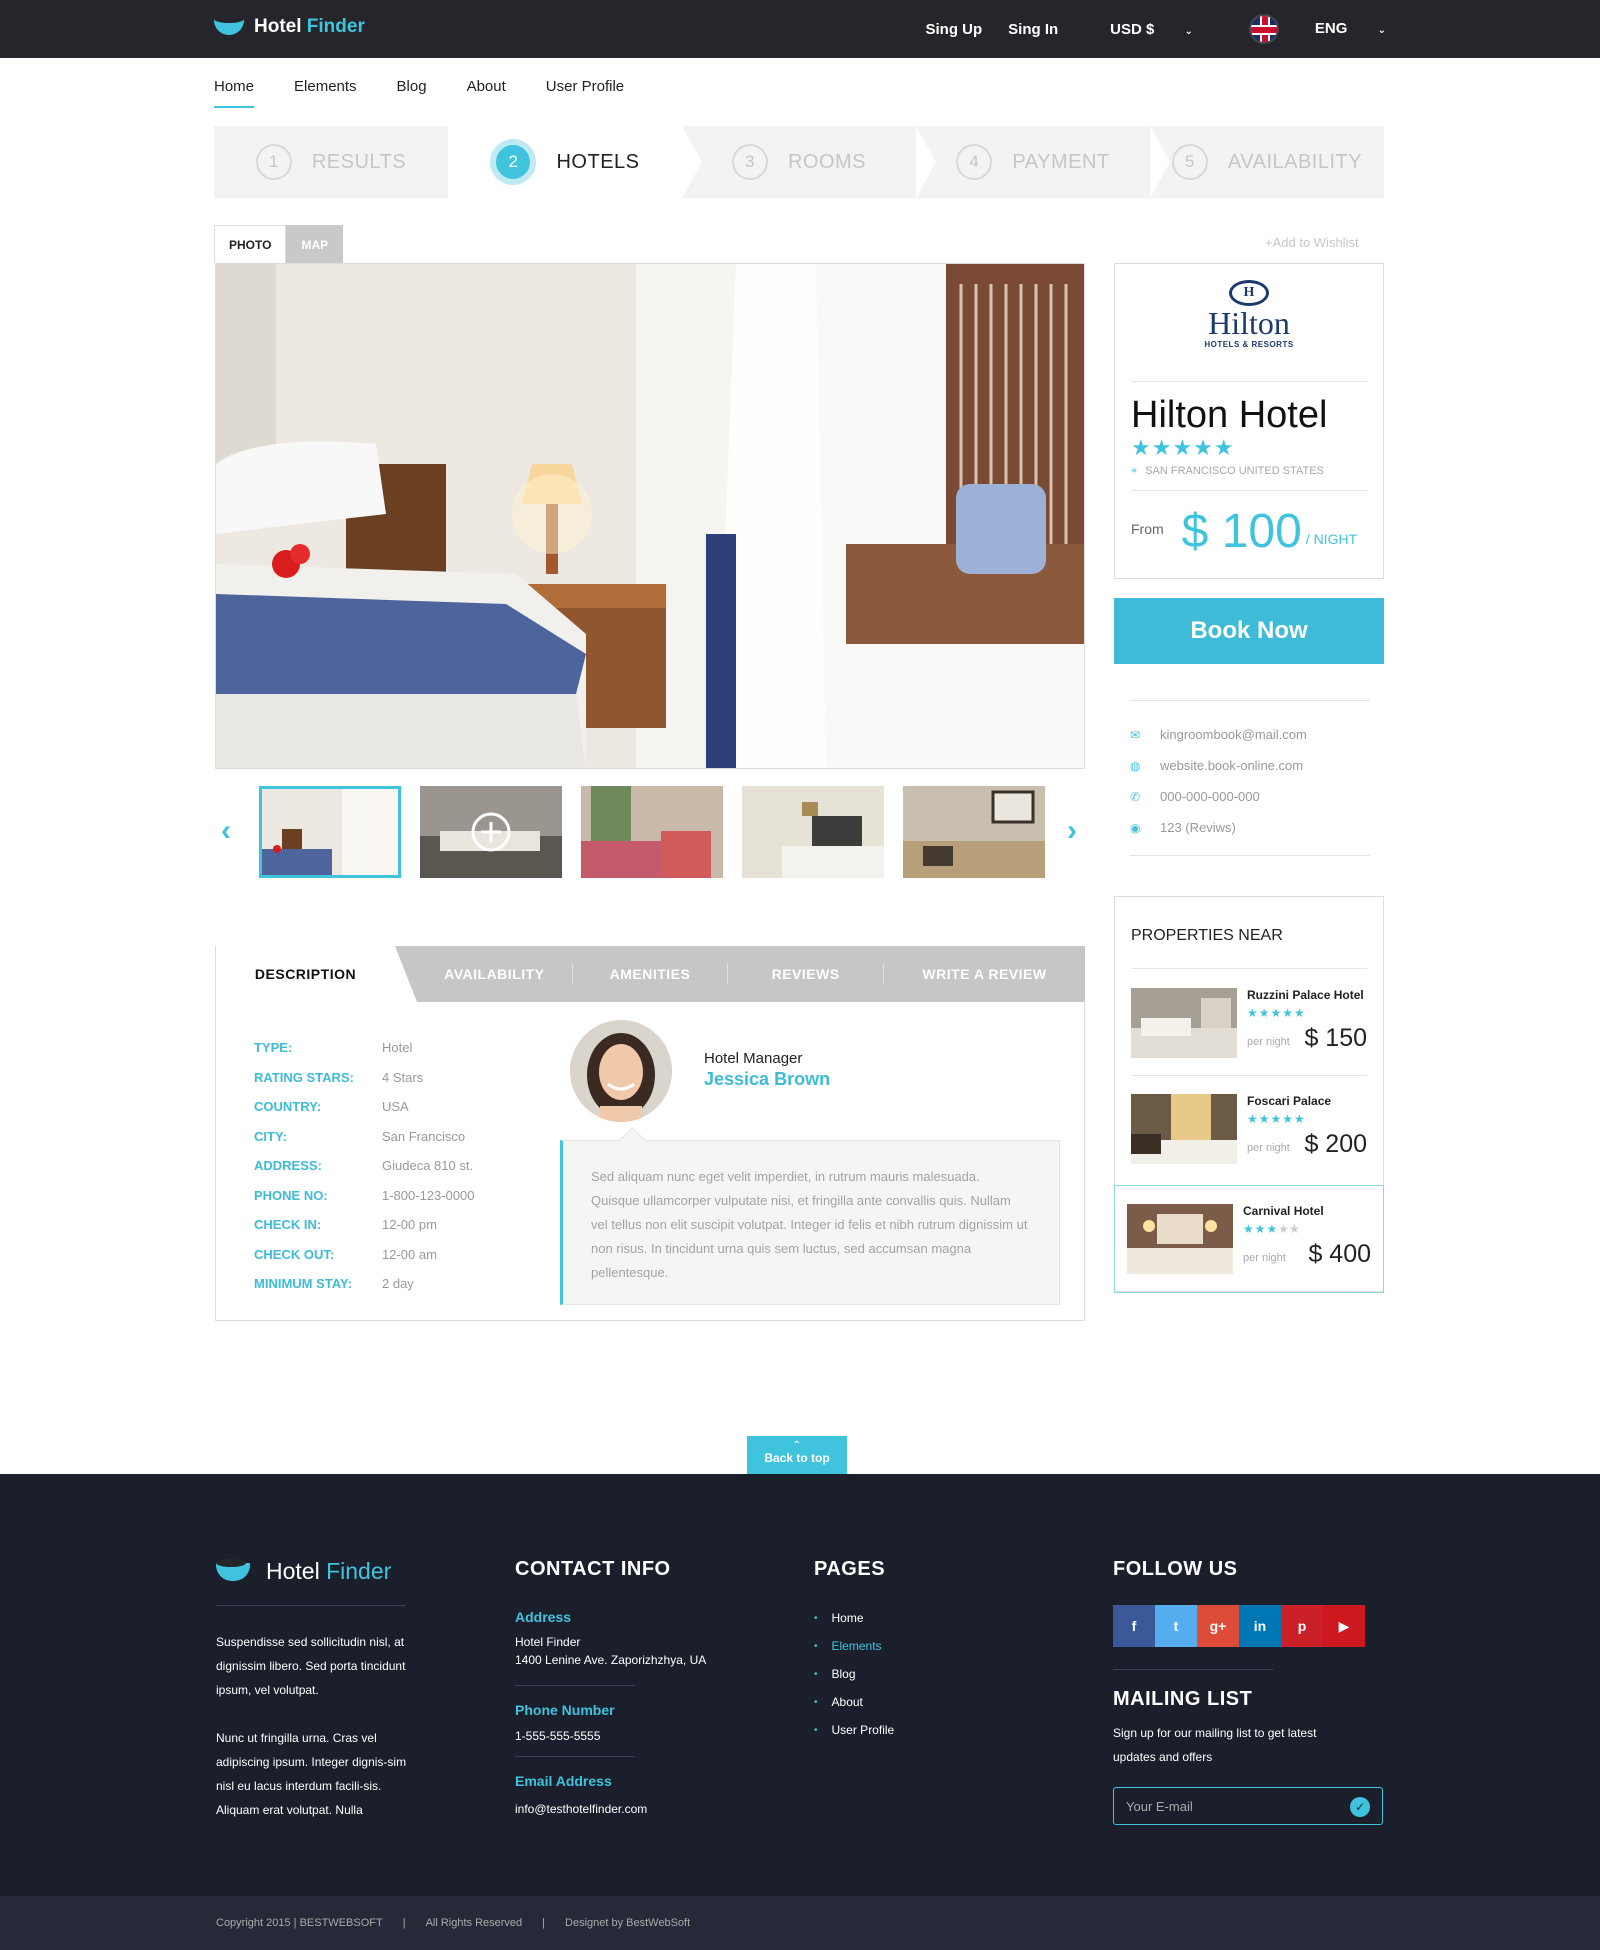  What do you see at coordinates (1304, 29) in the screenshot?
I see `language-select: ENG ⌄` at bounding box center [1304, 29].